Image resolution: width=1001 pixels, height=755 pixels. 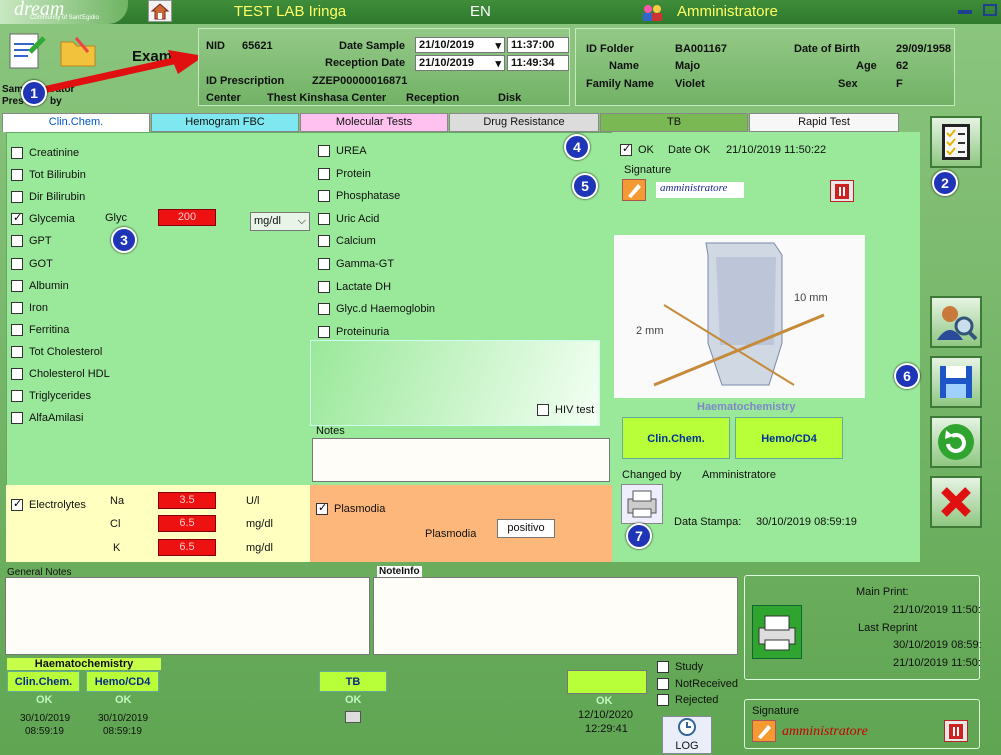 What do you see at coordinates (555, 616) in the screenshot?
I see `noteinfo-textarea` at bounding box center [555, 616].